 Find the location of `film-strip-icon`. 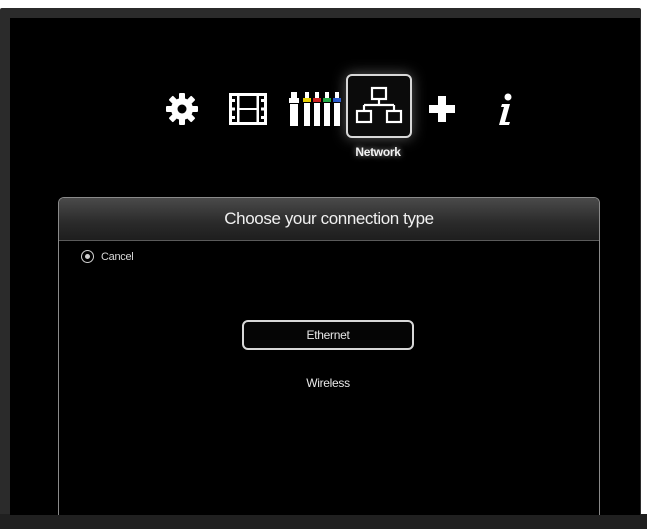

film-strip-icon is located at coordinates (248, 109).